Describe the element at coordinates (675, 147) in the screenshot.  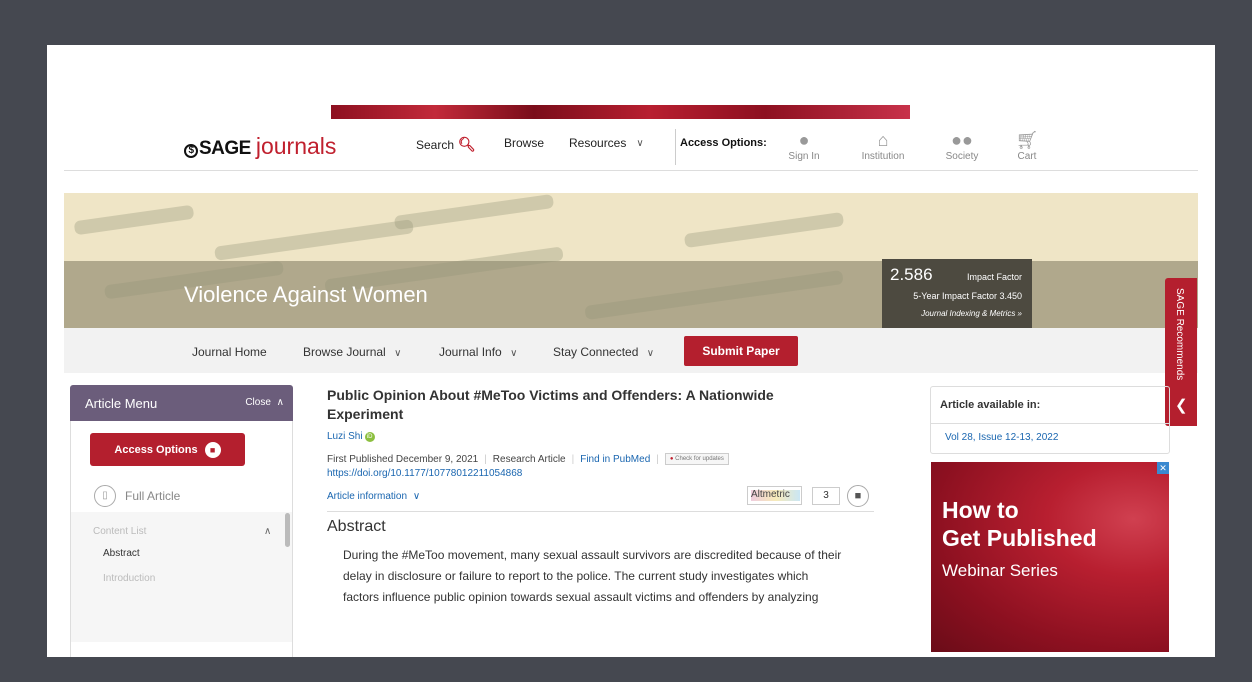
I see `header-divider` at that location.